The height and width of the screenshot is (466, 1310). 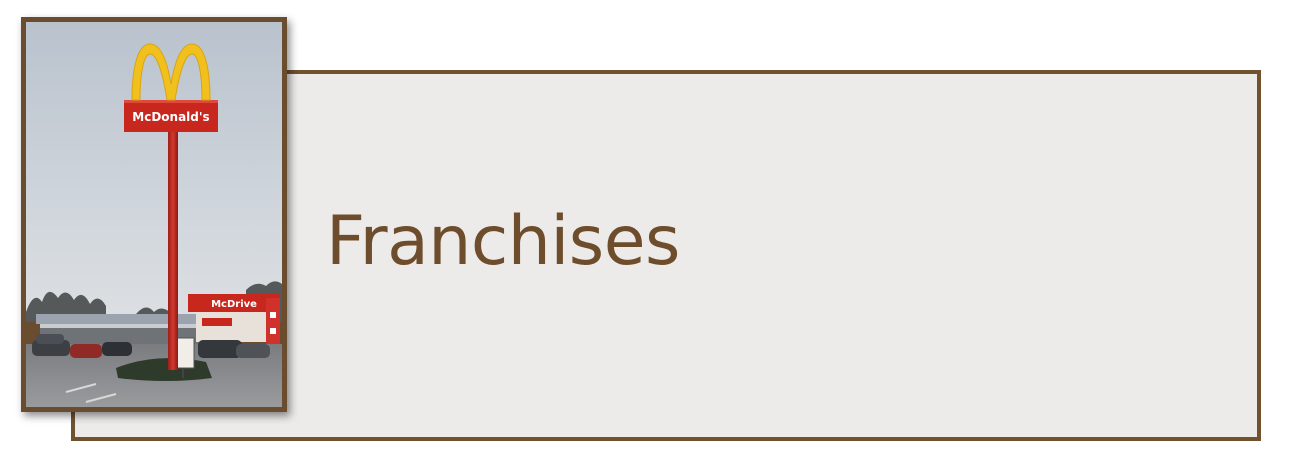 I want to click on sign-pole, so click(x=173, y=251).